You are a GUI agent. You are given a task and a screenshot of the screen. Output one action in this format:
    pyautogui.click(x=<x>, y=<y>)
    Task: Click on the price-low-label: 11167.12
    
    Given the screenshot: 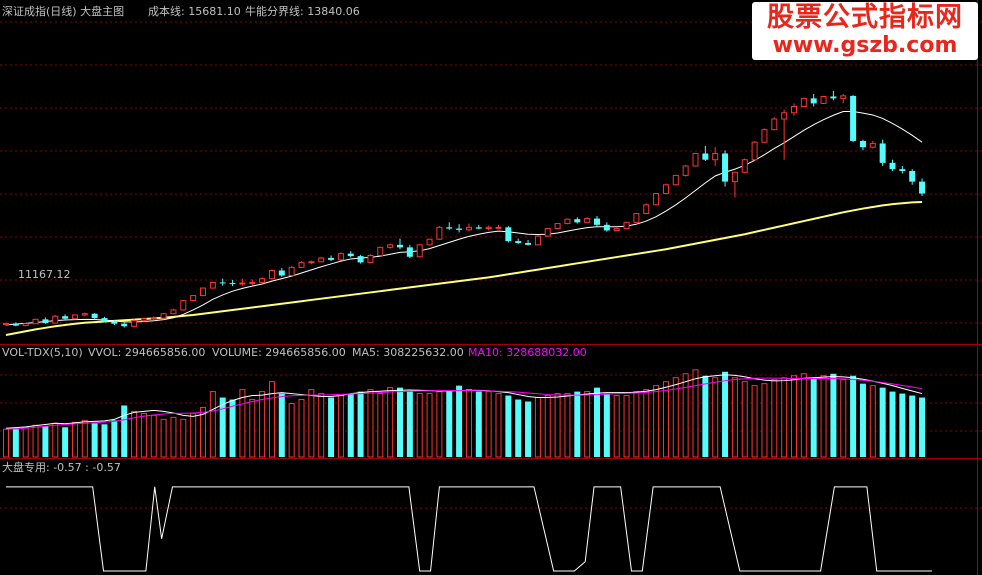 What is the action you would take?
    pyautogui.click(x=44, y=274)
    